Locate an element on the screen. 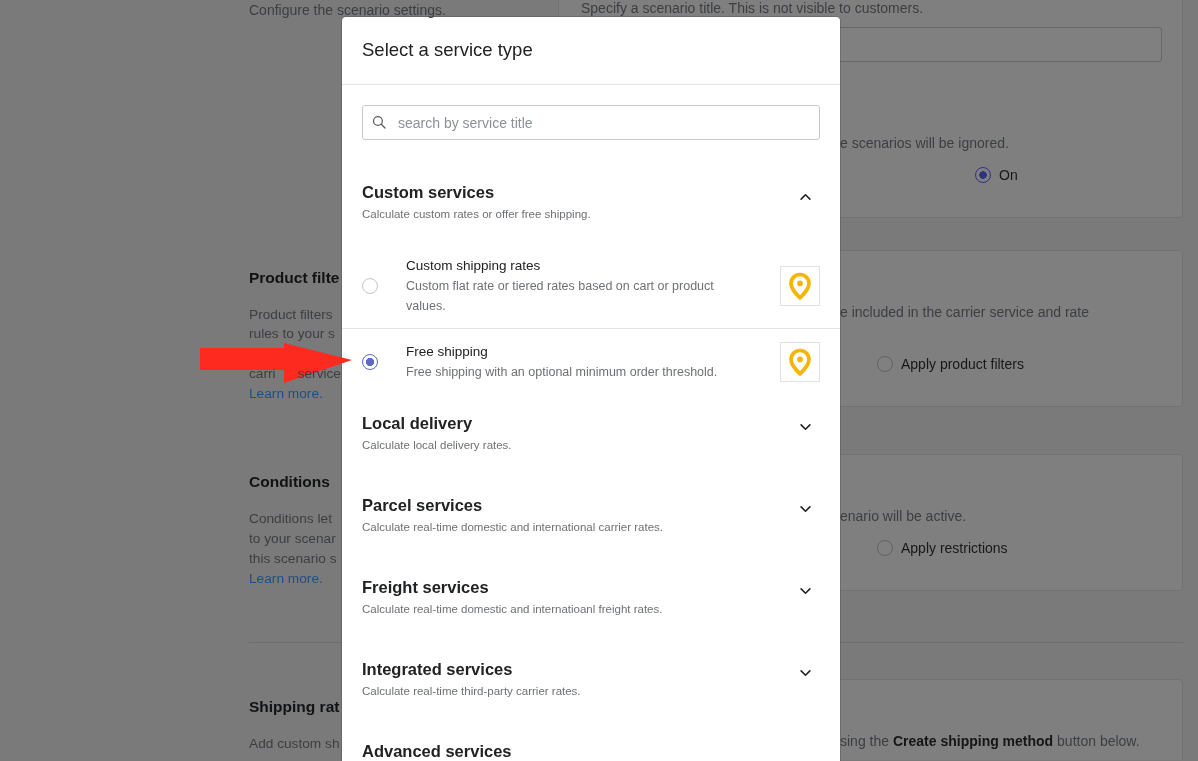 The height and width of the screenshot is (761, 1198). service-title: Free shipping is located at coordinates (447, 352).